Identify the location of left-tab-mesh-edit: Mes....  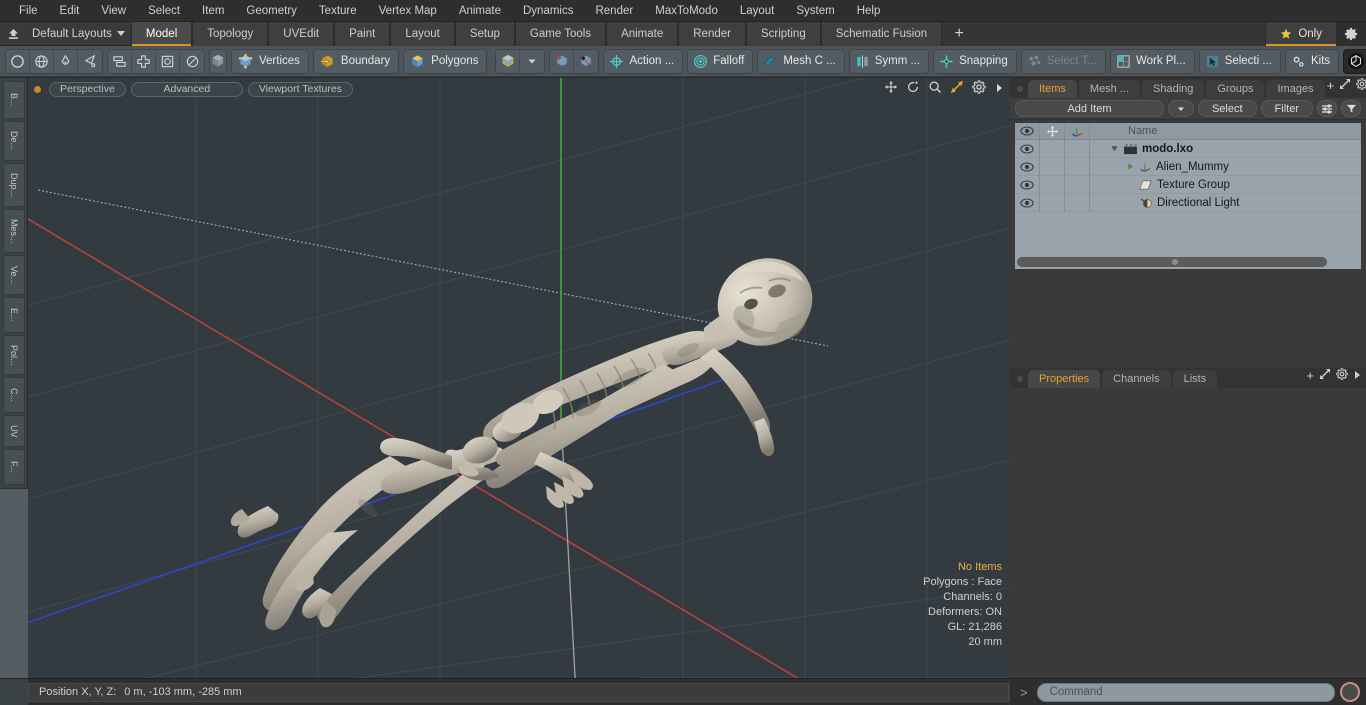
(14, 231).